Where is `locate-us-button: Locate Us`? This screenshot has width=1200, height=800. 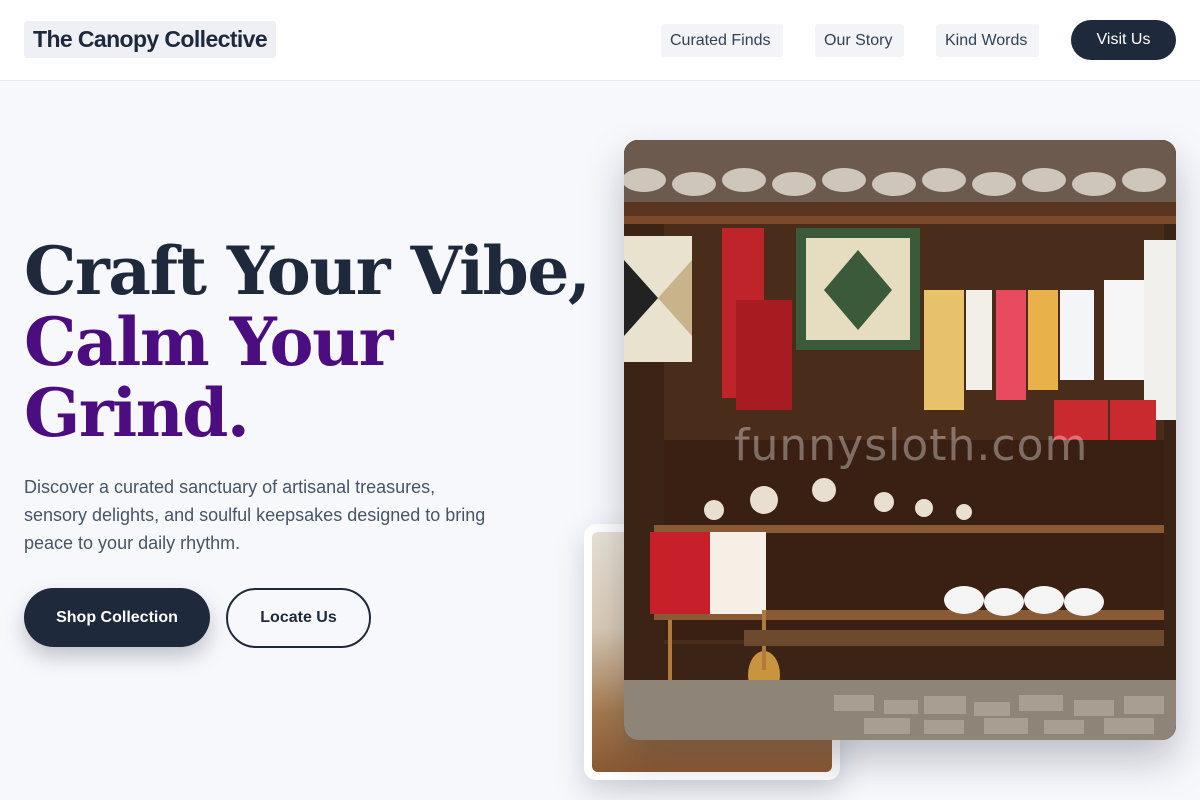 locate-us-button: Locate Us is located at coordinates (298, 618).